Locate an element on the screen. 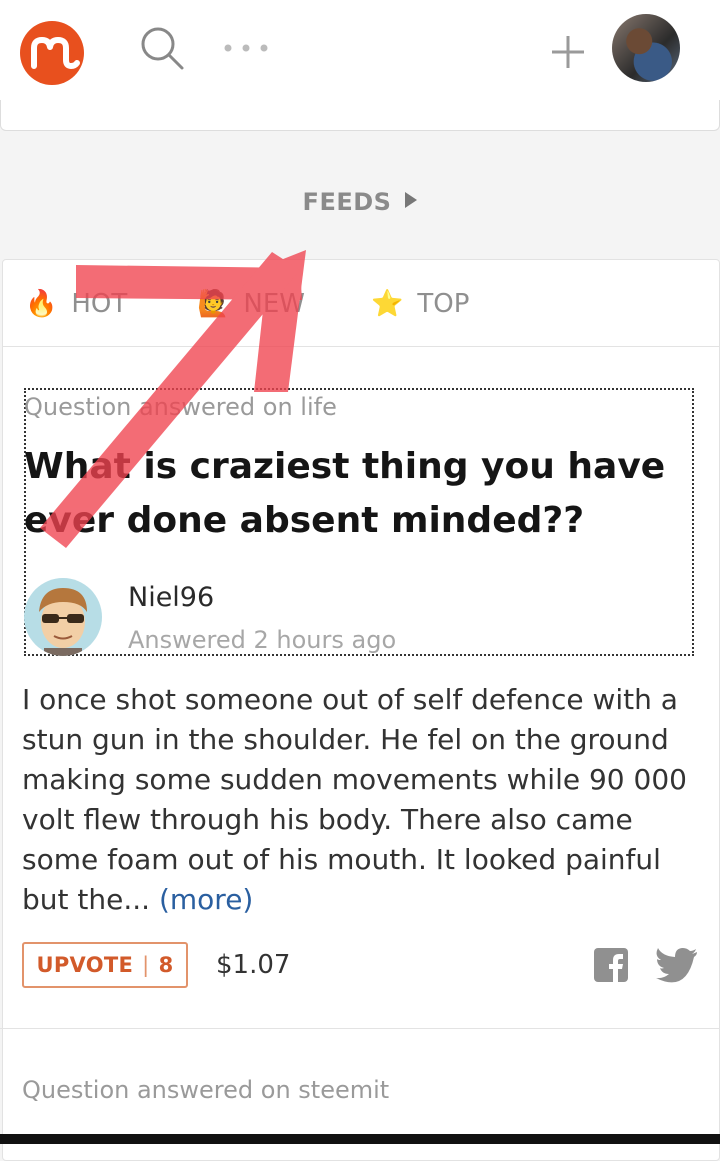 Image resolution: width=720 pixels, height=1161 pixels. upvote-button: UPVOTE | 8 is located at coordinates (105, 965).